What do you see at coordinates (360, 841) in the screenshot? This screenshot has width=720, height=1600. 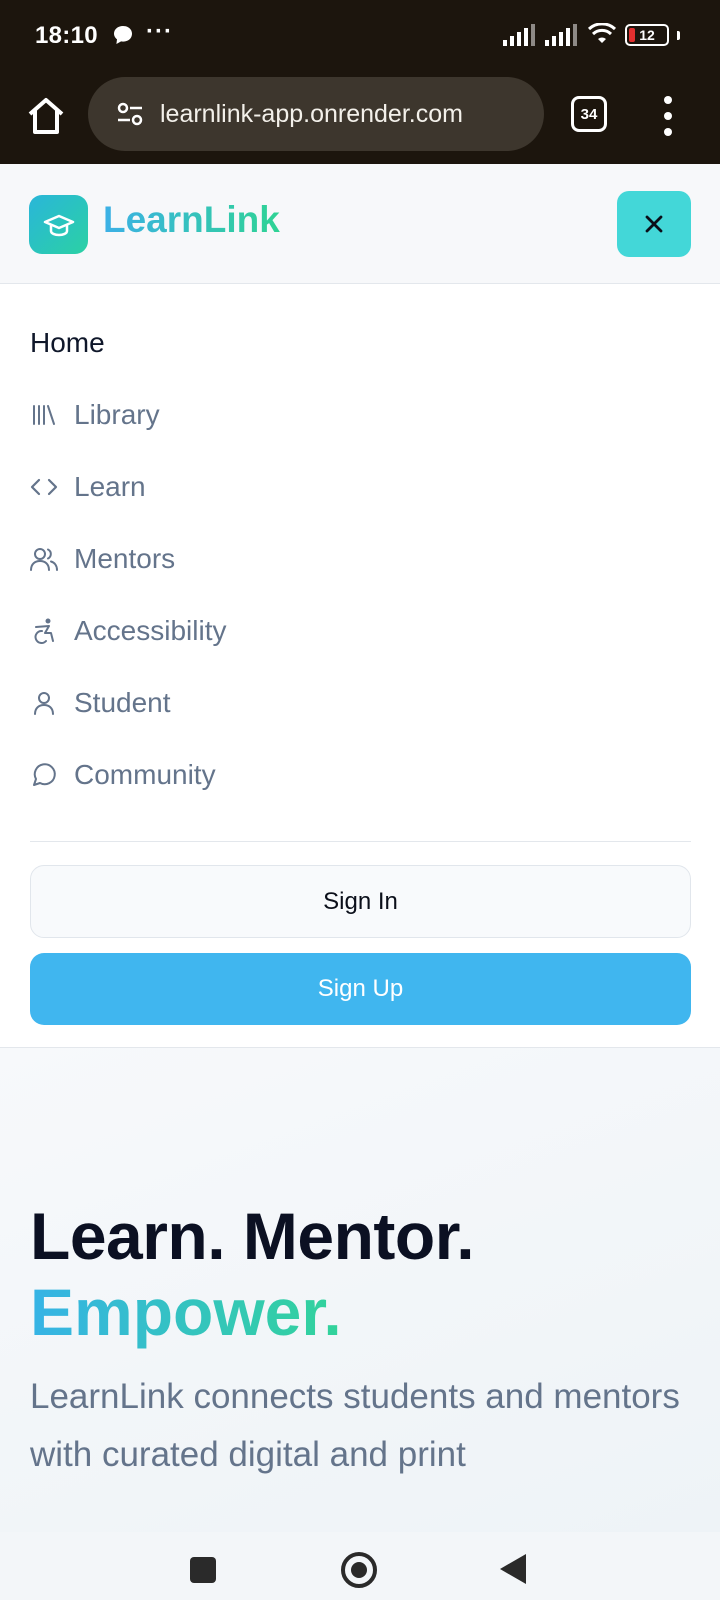 I see `nav-divider` at bounding box center [360, 841].